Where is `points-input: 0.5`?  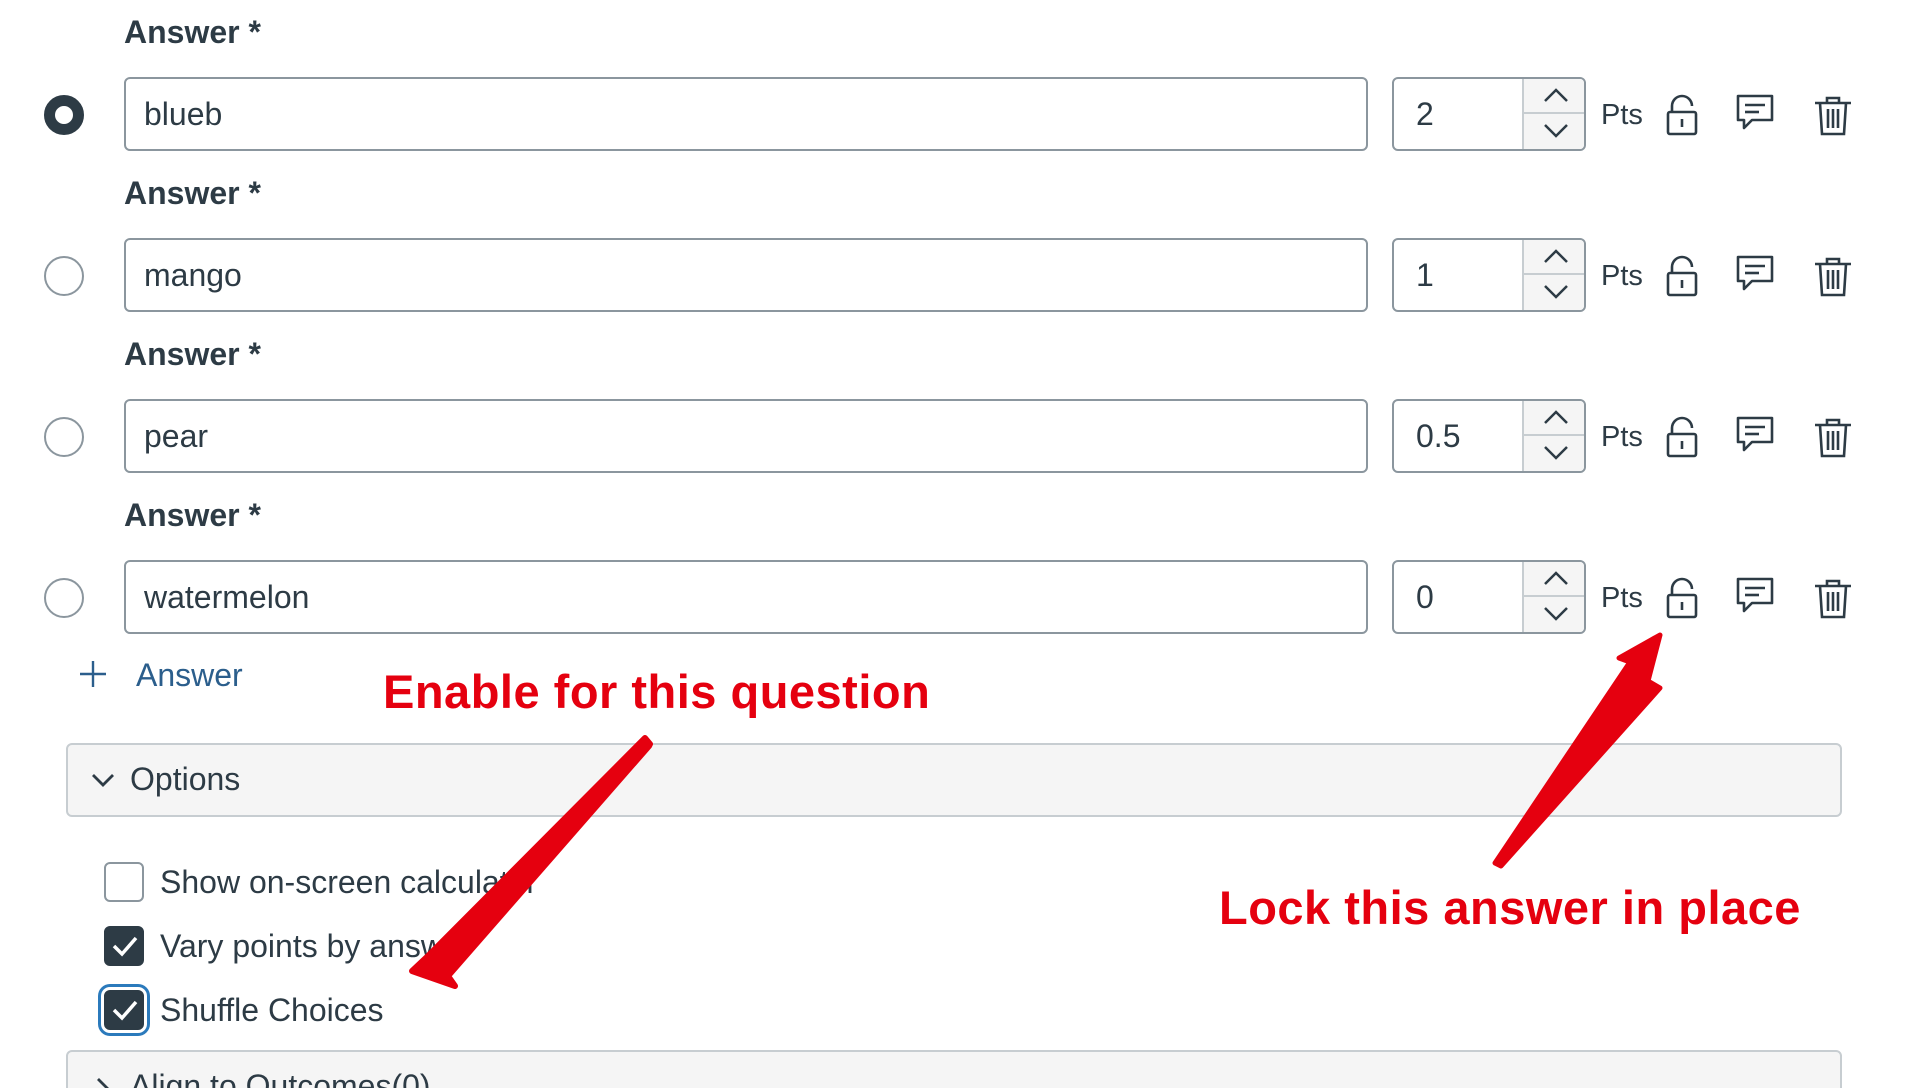
points-input: 0.5 is located at coordinates (1458, 436).